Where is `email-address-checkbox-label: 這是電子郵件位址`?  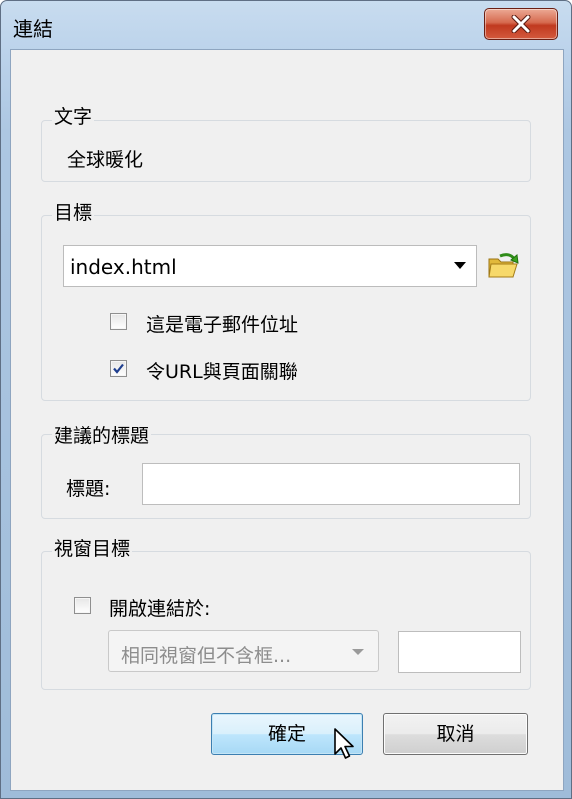
email-address-checkbox-label: 這是電子郵件位址 is located at coordinates (222, 323).